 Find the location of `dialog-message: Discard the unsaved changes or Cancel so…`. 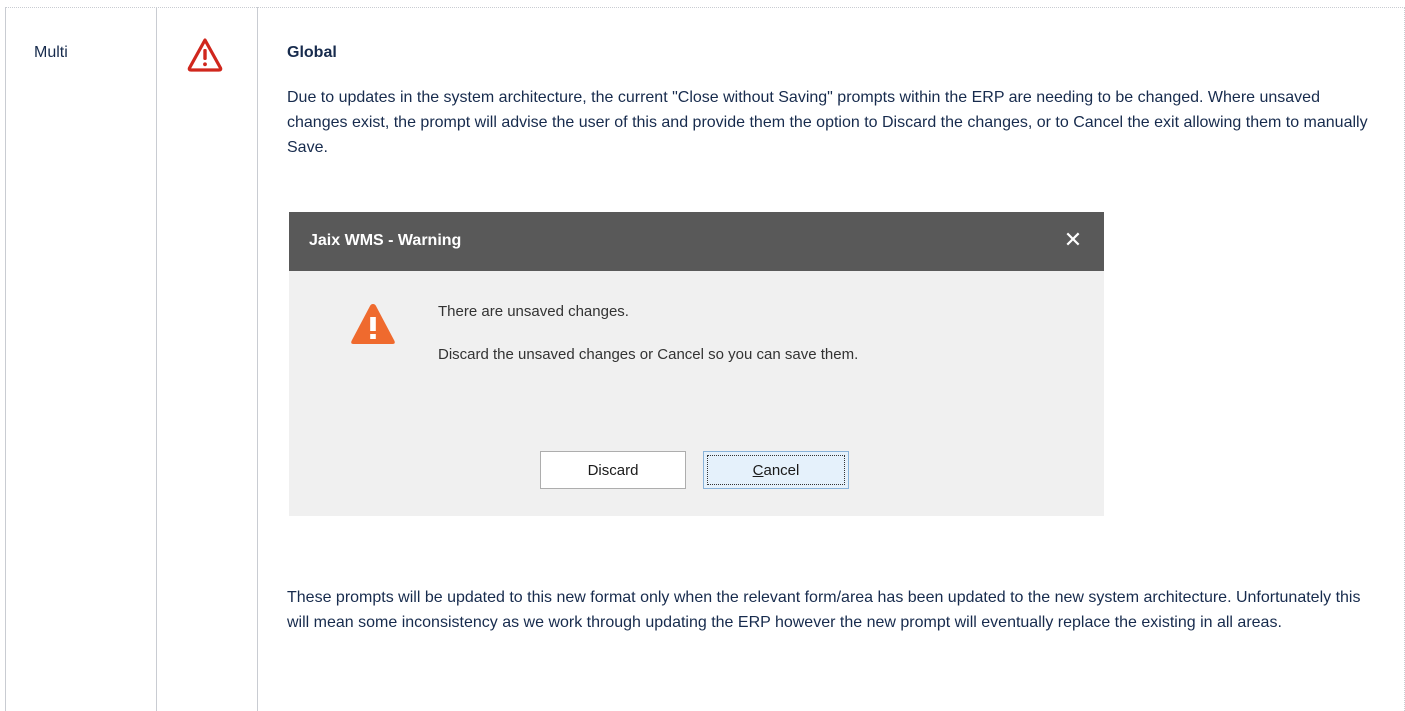

dialog-message: Discard the unsaved changes or Cancel so… is located at coordinates (648, 354).